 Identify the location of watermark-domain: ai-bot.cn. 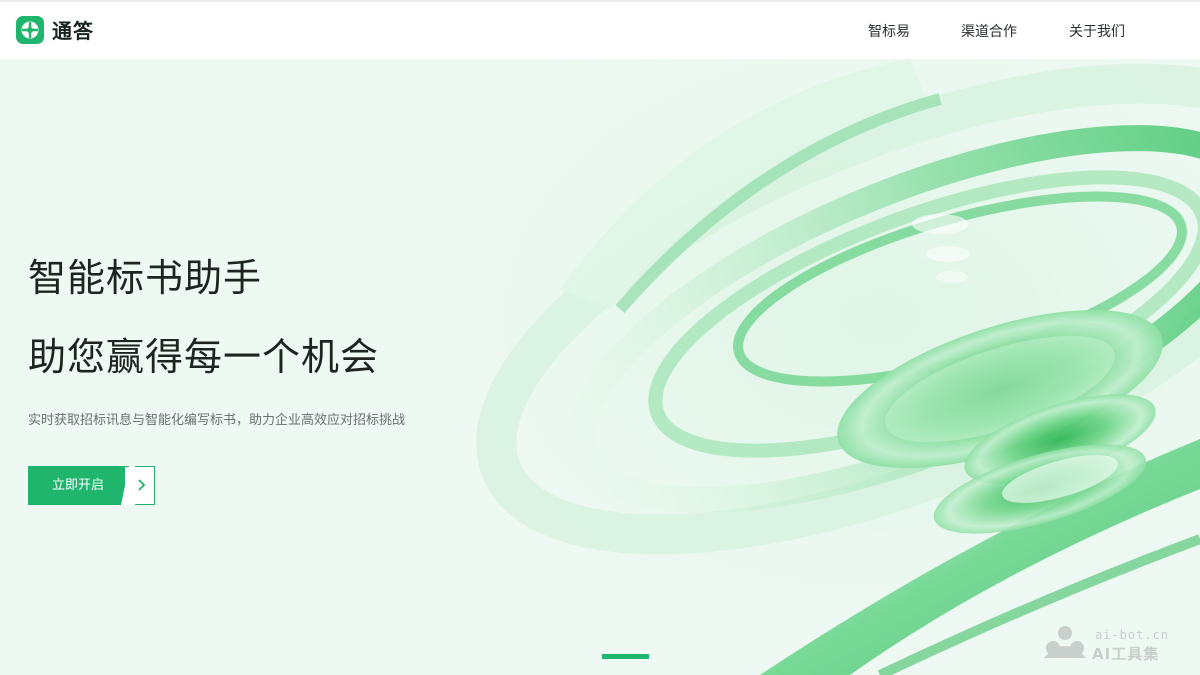
(1132, 635).